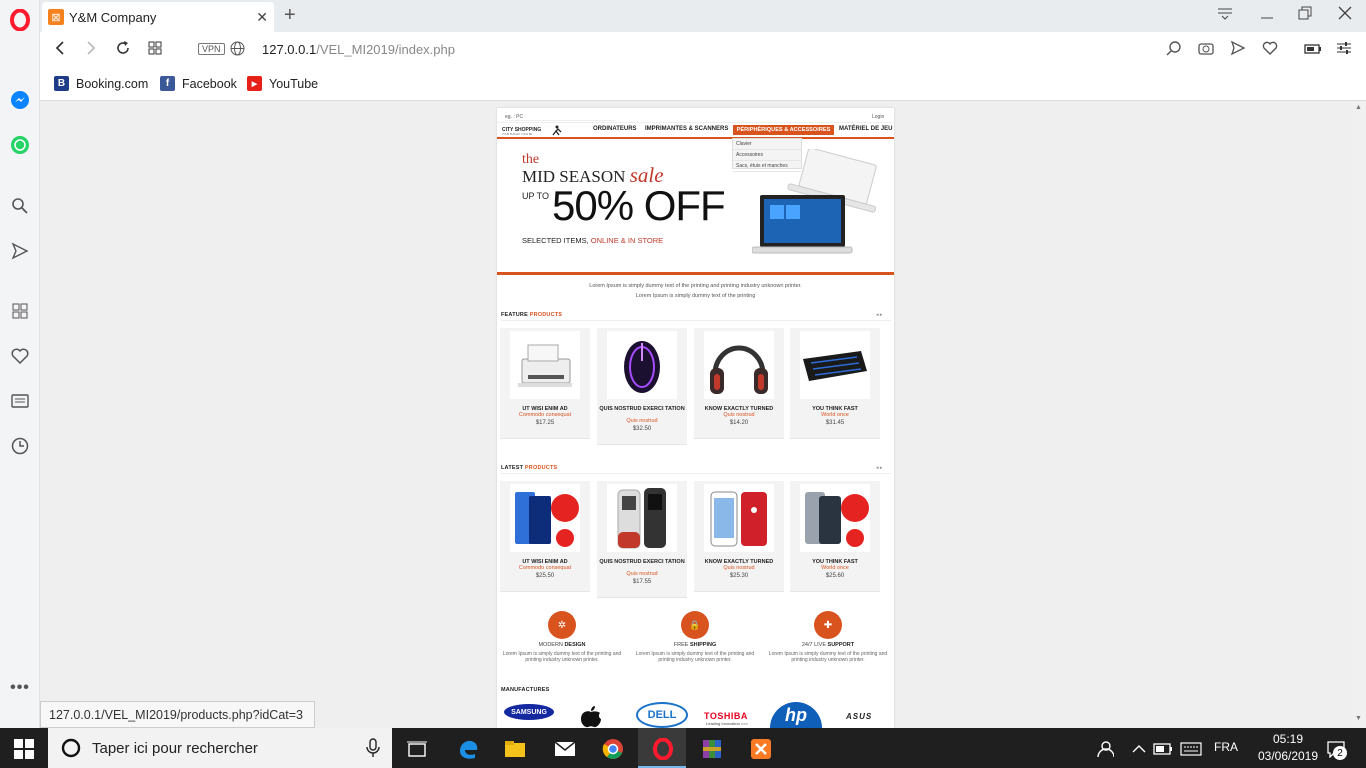  Describe the element at coordinates (529, 712) in the screenshot. I see `brand-samsung: SAMSUNG` at that location.